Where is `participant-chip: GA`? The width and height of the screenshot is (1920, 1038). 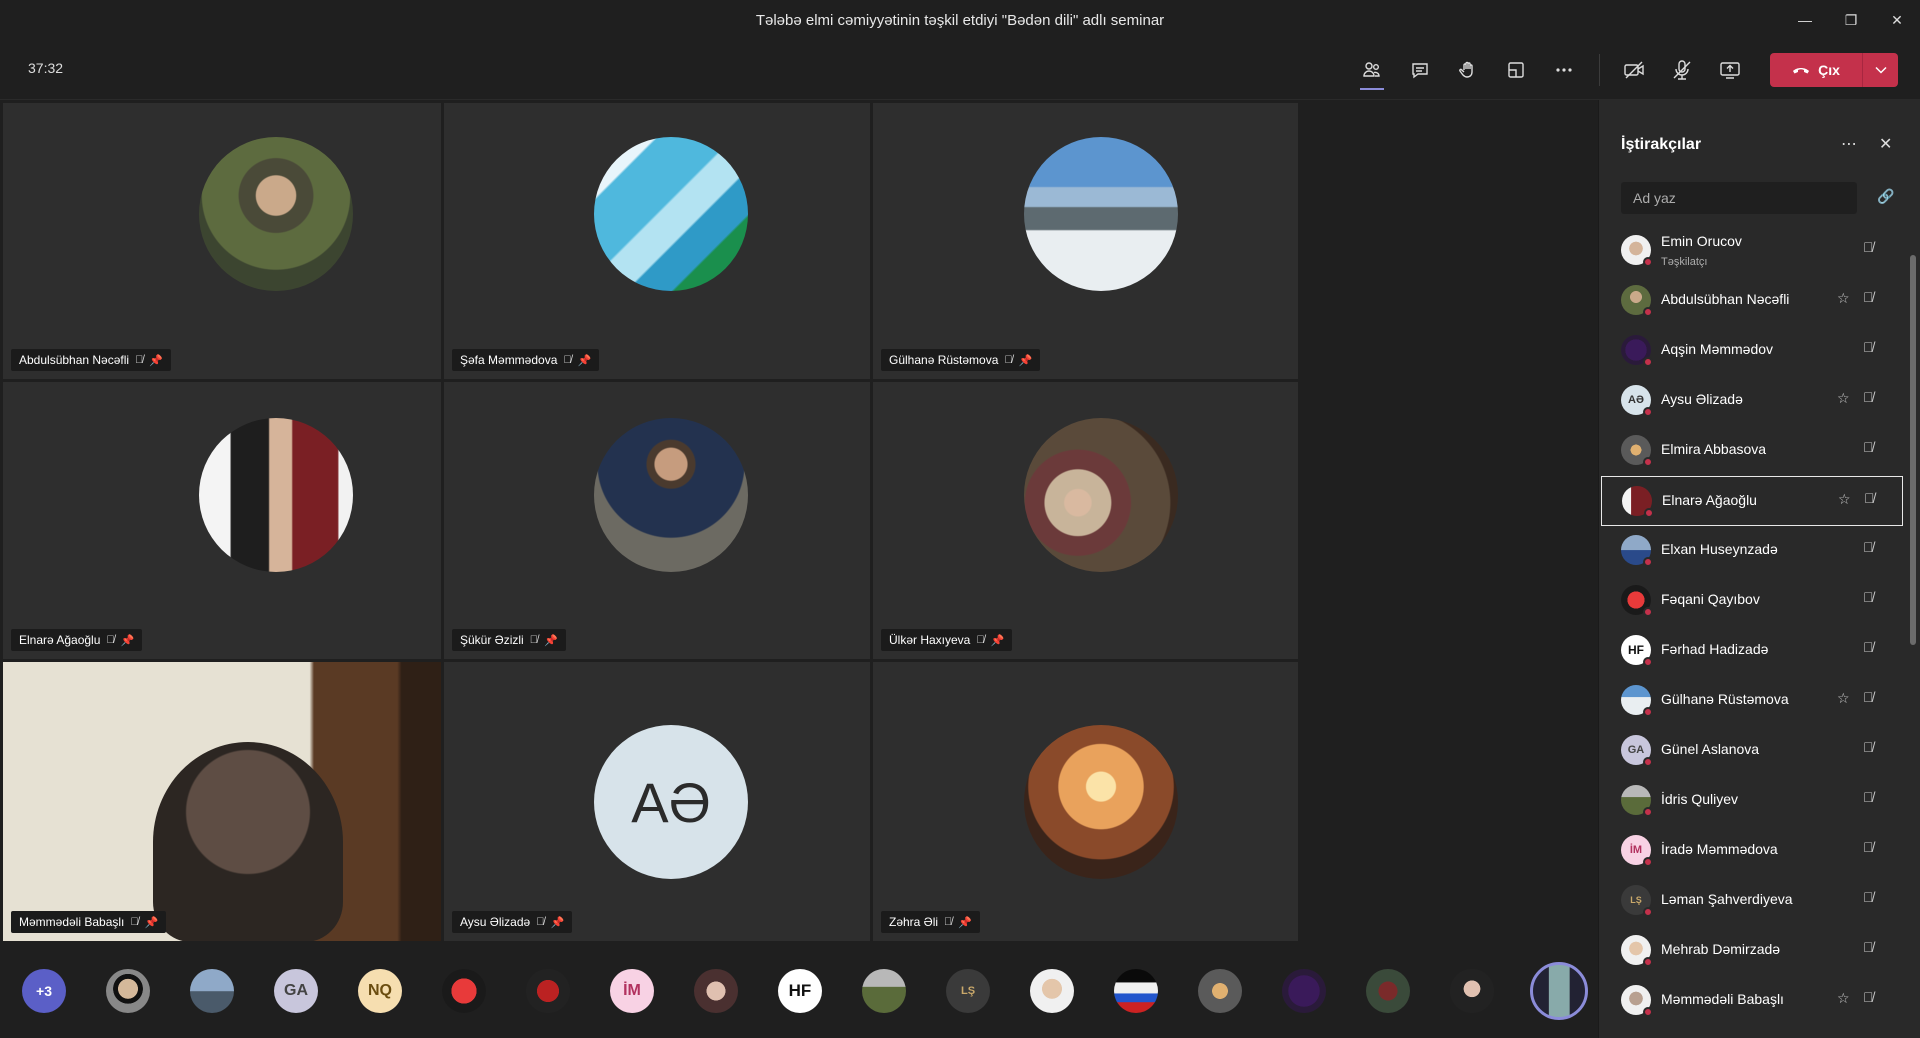
participant-chip: GA is located at coordinates (296, 991).